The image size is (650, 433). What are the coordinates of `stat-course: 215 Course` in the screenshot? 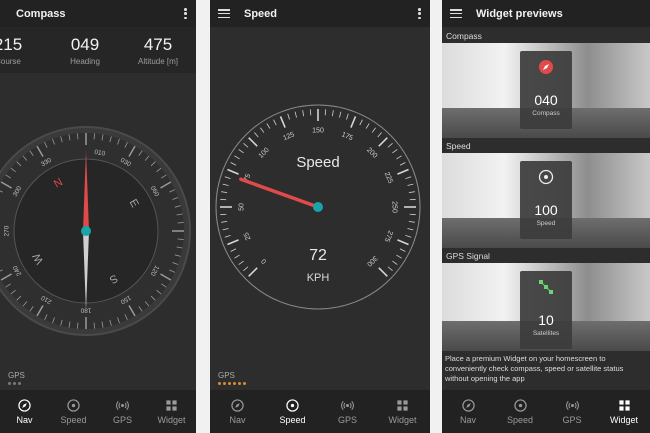 It's located at (19, 50).